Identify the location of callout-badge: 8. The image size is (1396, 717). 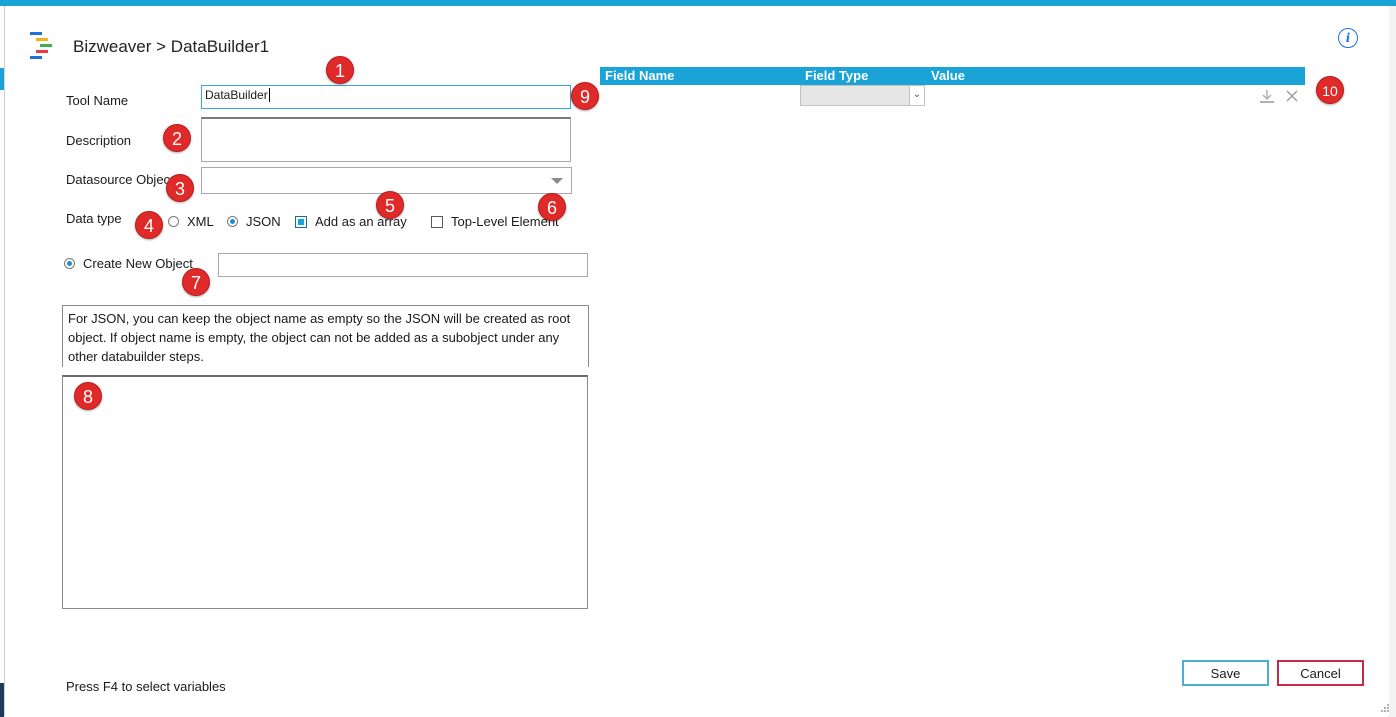
(88, 396).